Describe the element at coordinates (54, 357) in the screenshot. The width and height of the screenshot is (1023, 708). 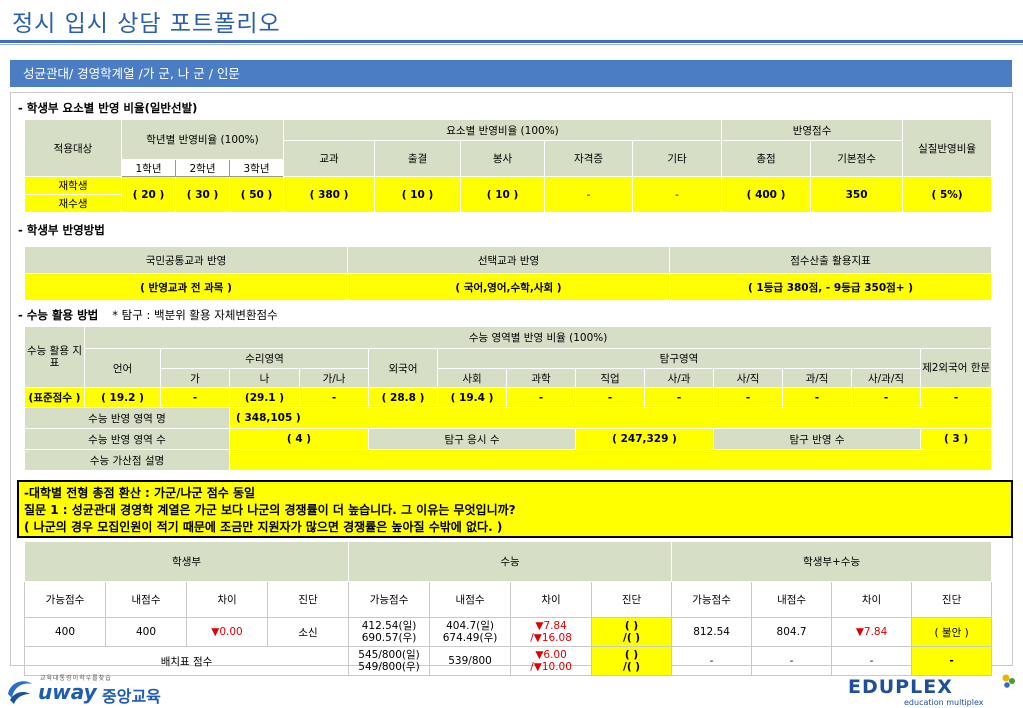
I see `h-suneung-index: 수능 활용 지표` at that location.